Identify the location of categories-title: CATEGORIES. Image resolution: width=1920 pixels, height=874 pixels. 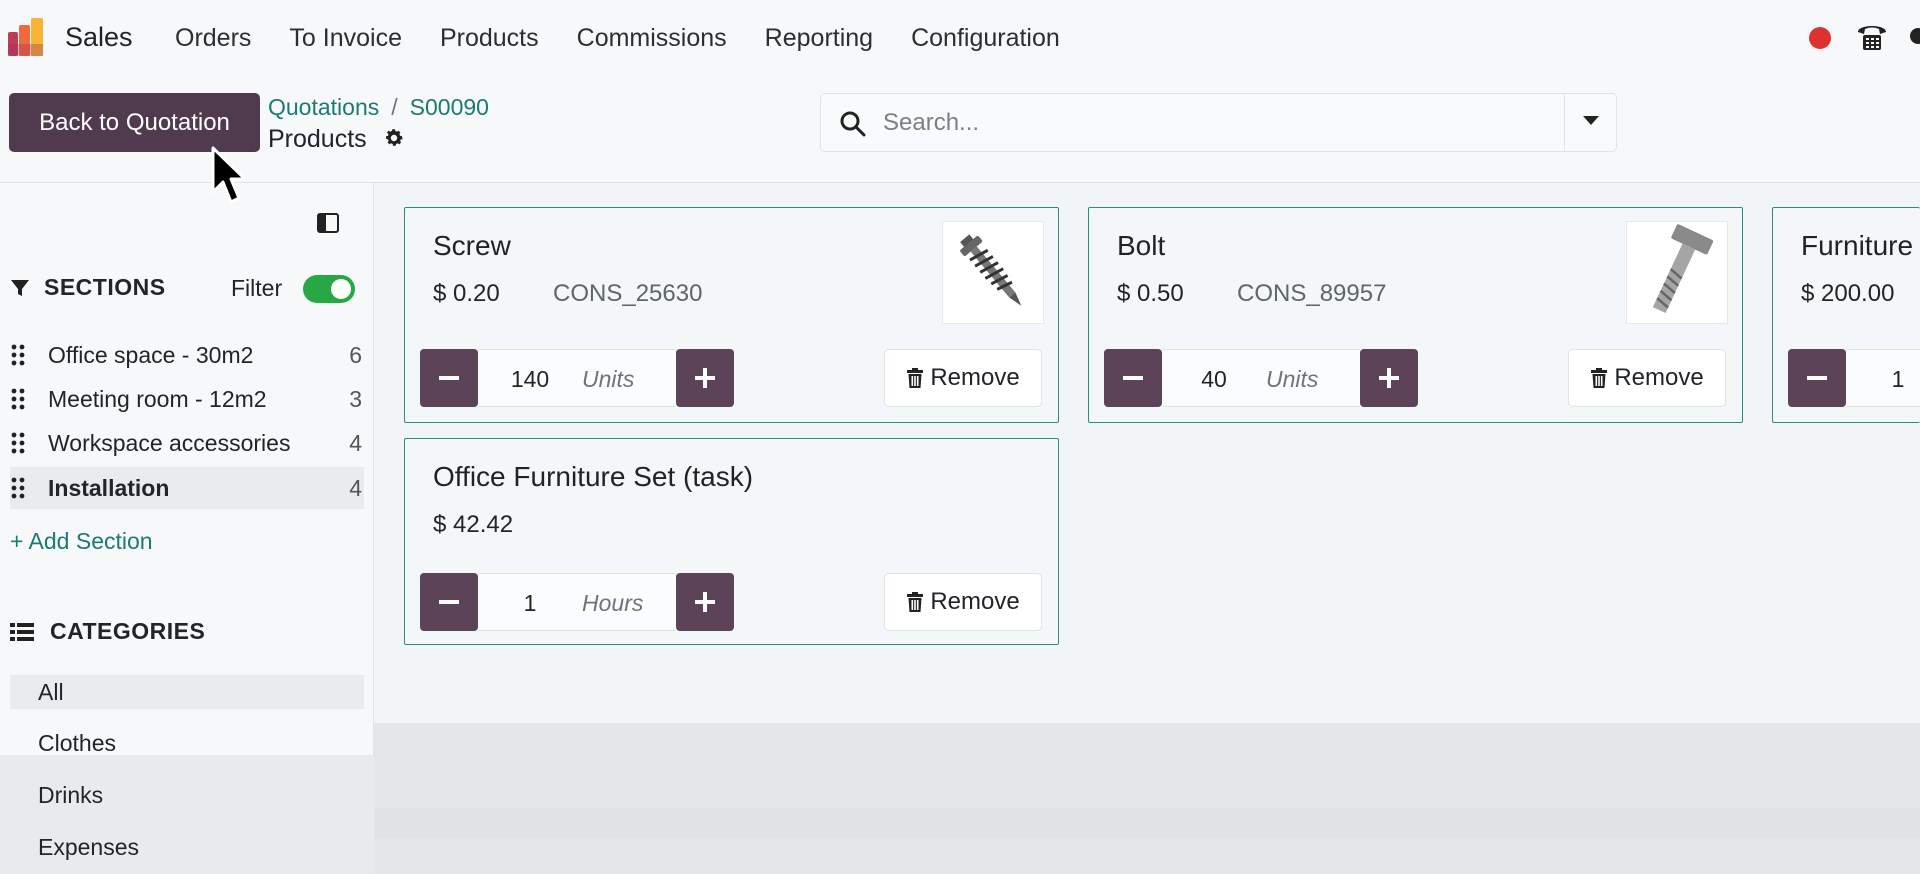
(128, 631).